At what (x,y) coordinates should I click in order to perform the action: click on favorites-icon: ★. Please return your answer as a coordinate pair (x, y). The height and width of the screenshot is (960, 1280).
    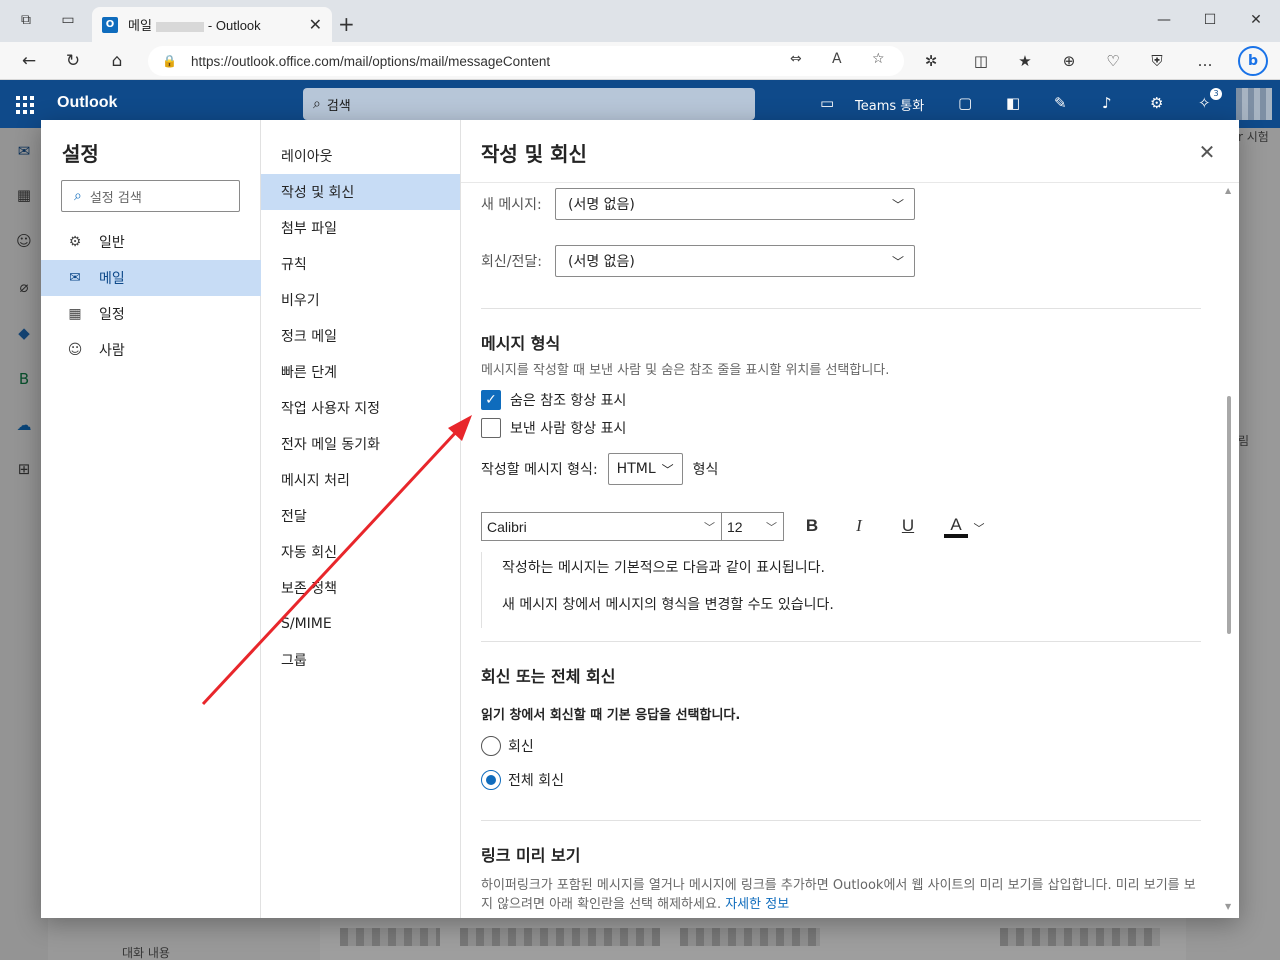
    Looking at the image, I should click on (1025, 62).